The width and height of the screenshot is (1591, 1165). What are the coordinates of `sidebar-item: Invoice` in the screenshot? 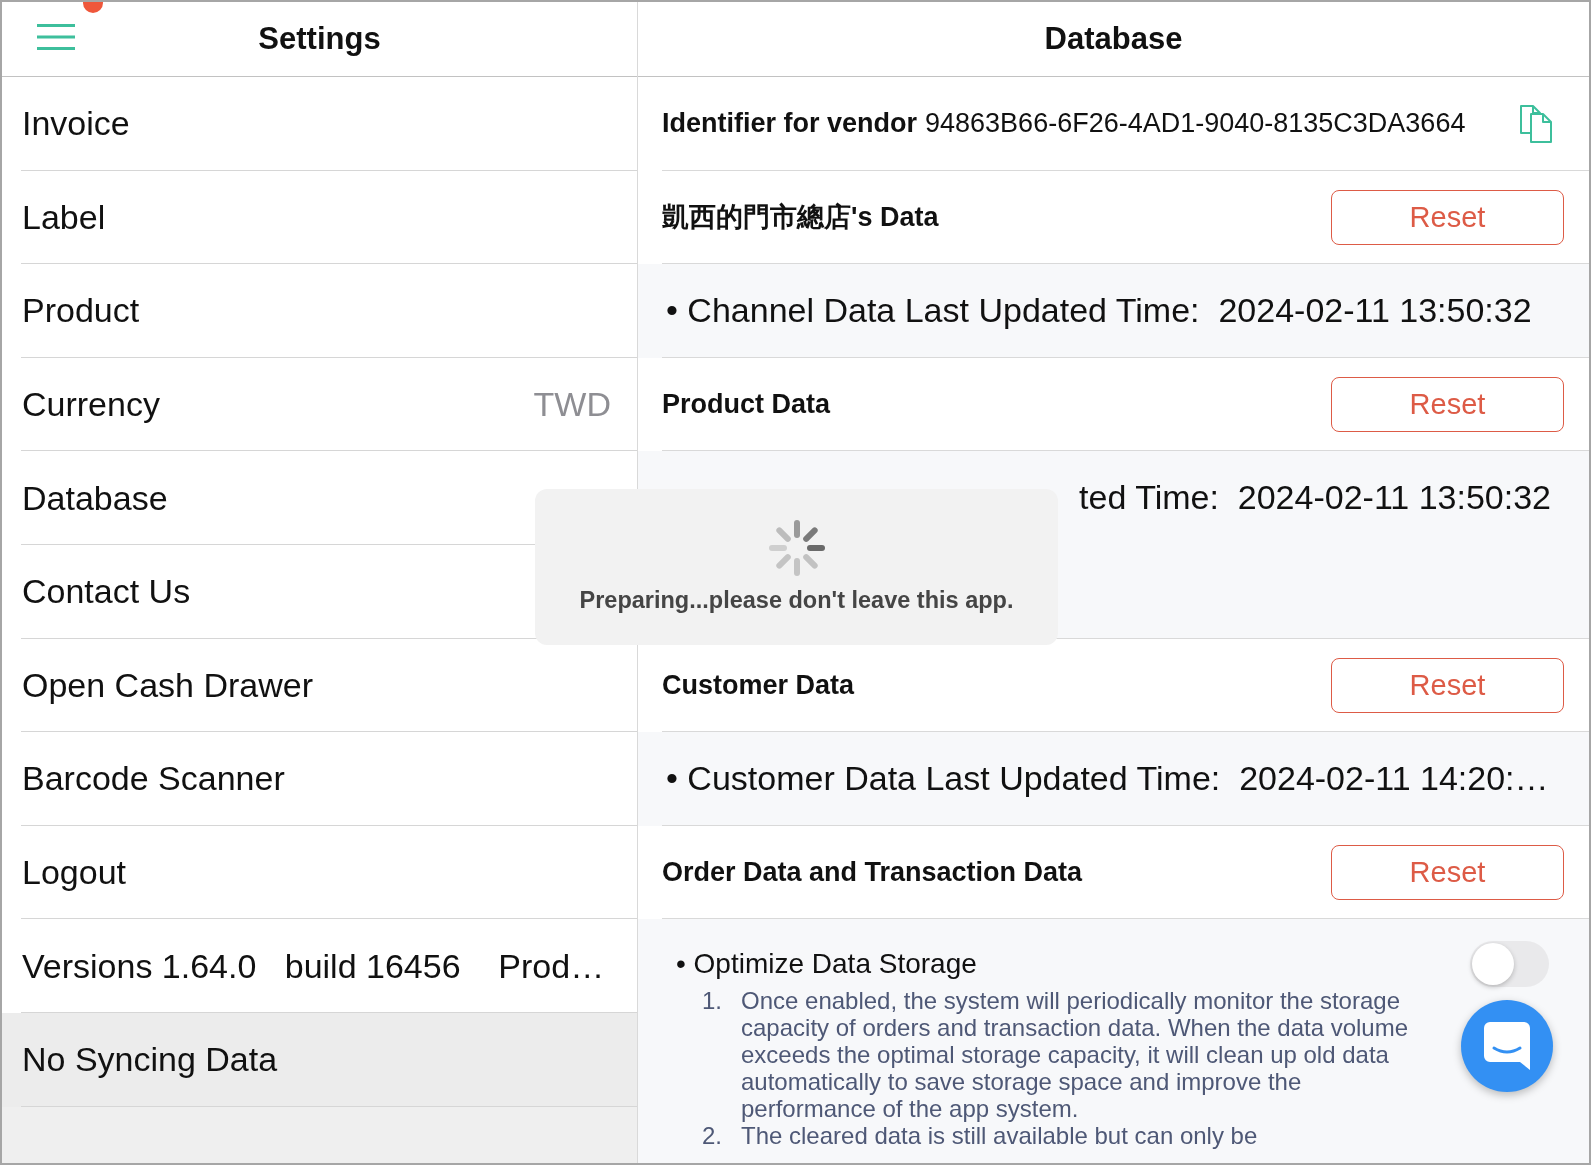 It's located at (319, 124).